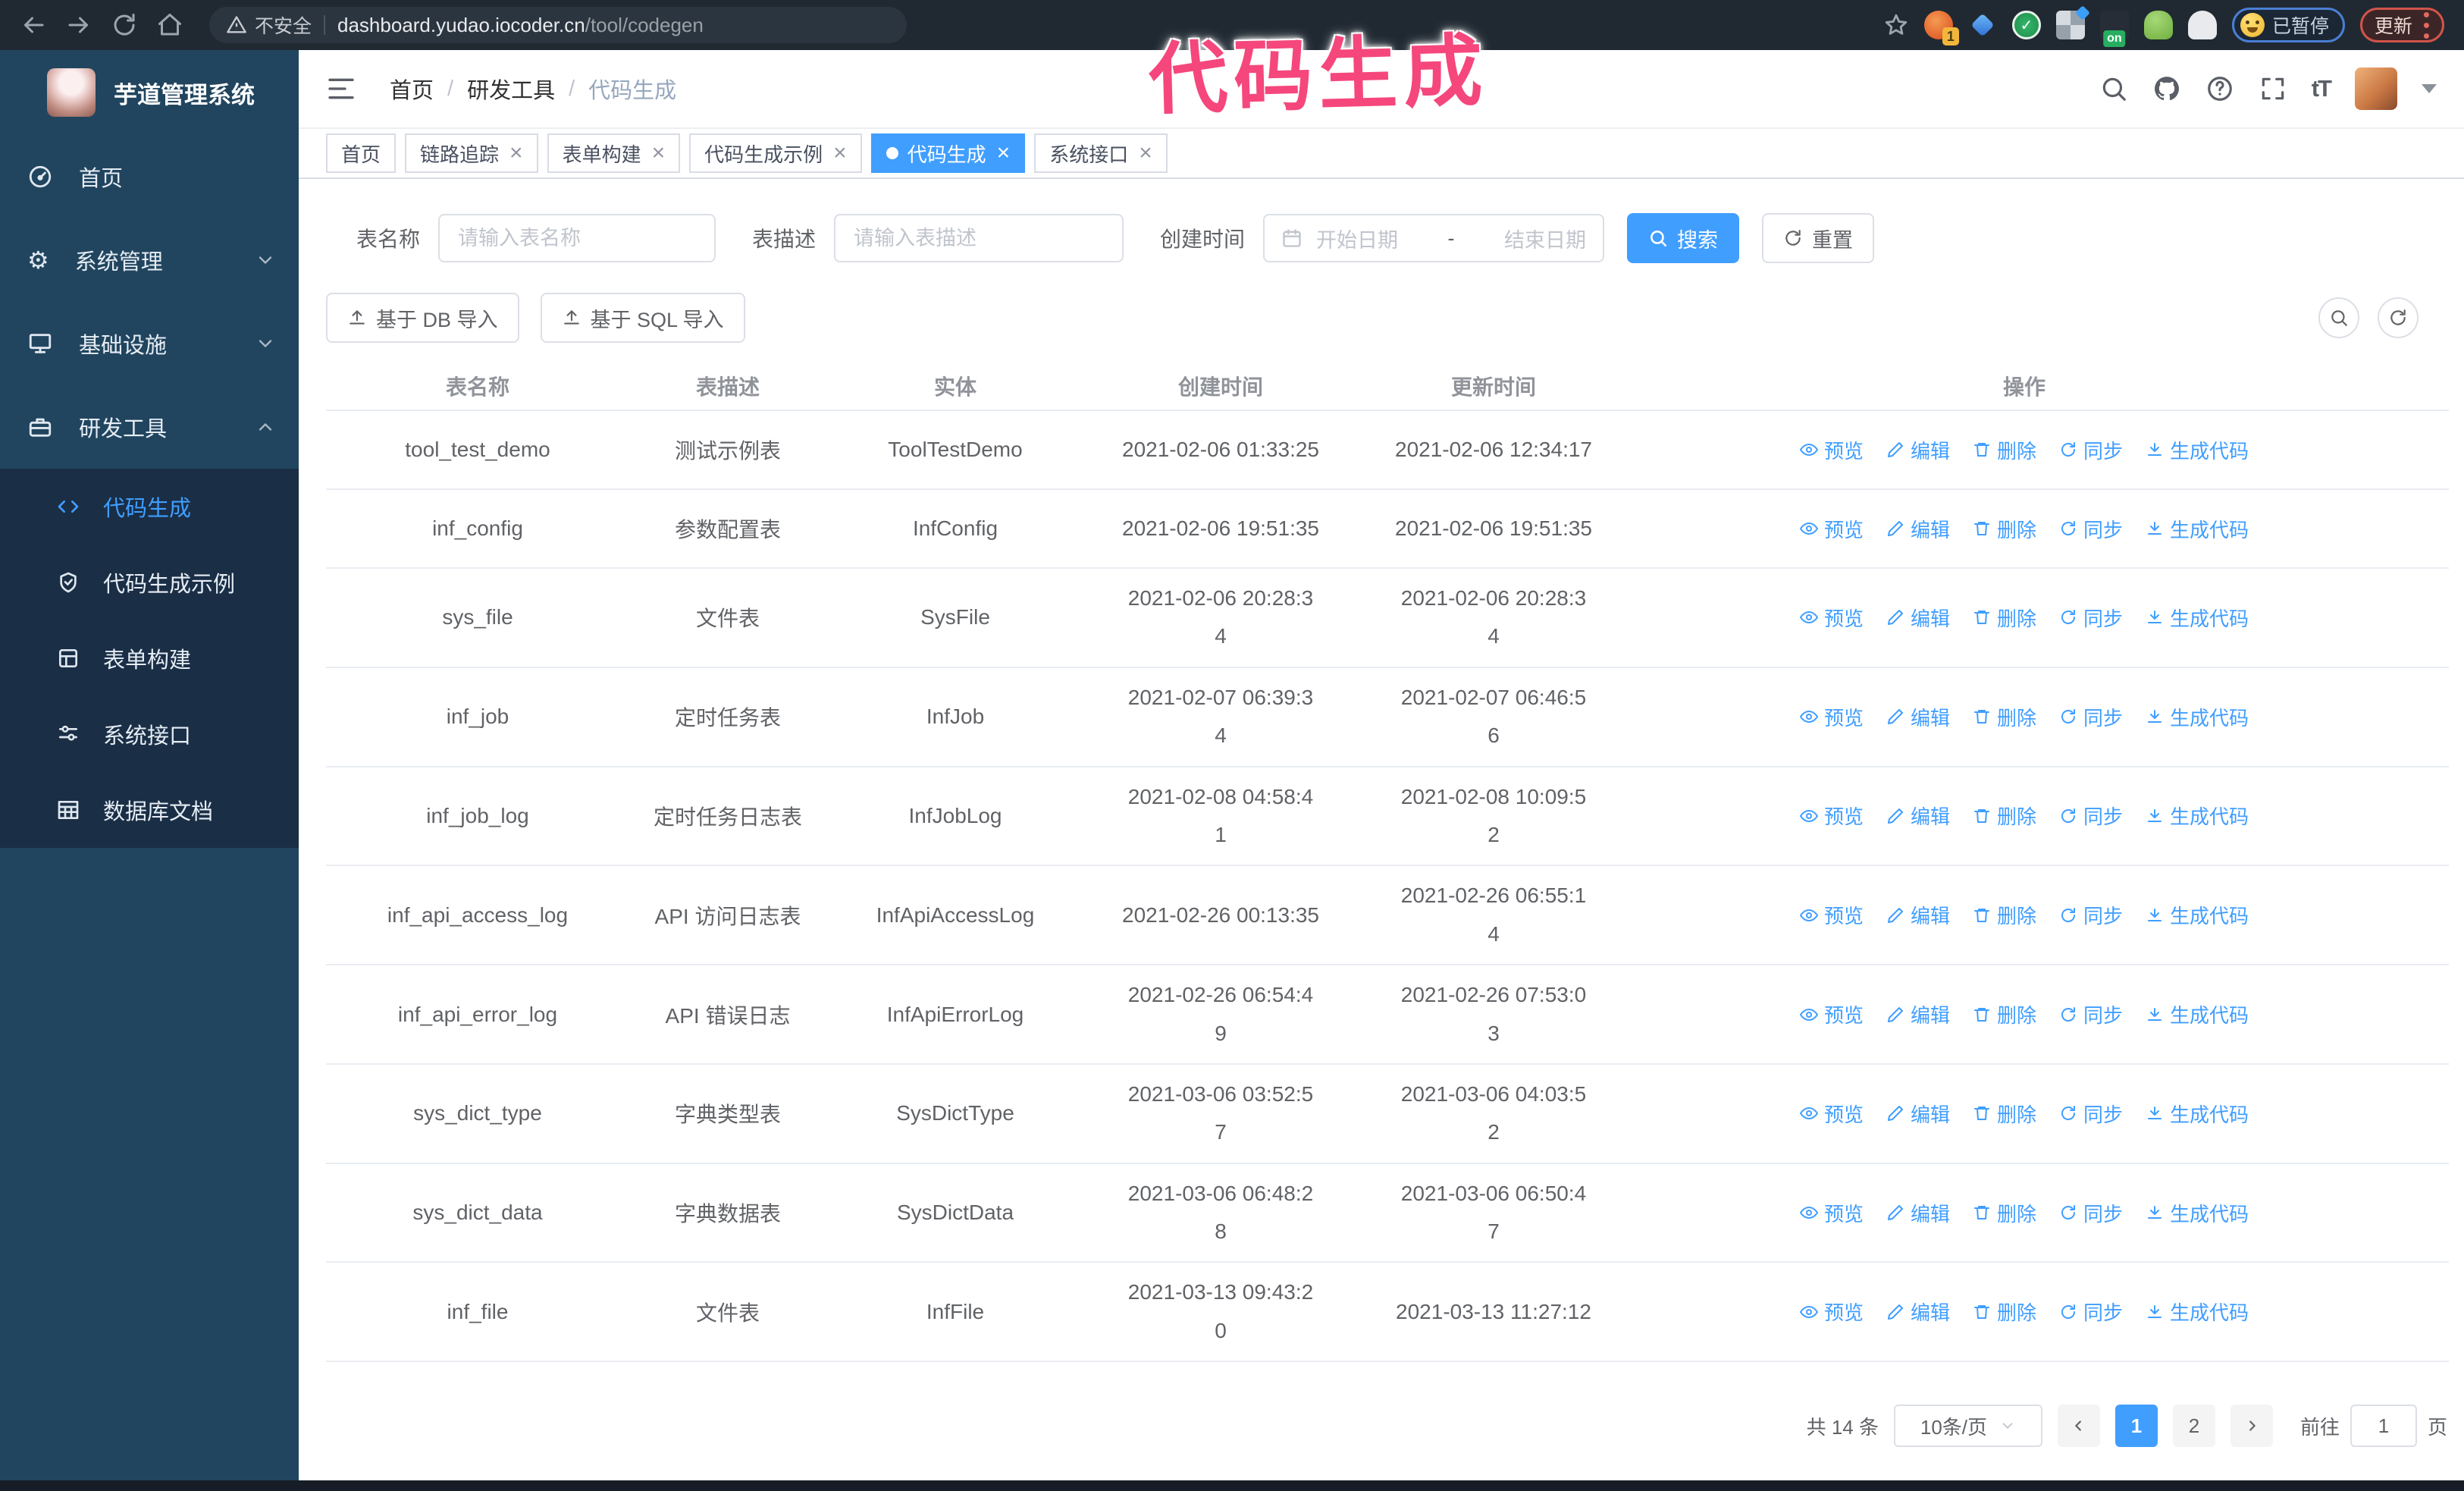 This screenshot has height=1491, width=2464. Describe the element at coordinates (361, 153) in the screenshot. I see `tab: 首页 ×` at that location.